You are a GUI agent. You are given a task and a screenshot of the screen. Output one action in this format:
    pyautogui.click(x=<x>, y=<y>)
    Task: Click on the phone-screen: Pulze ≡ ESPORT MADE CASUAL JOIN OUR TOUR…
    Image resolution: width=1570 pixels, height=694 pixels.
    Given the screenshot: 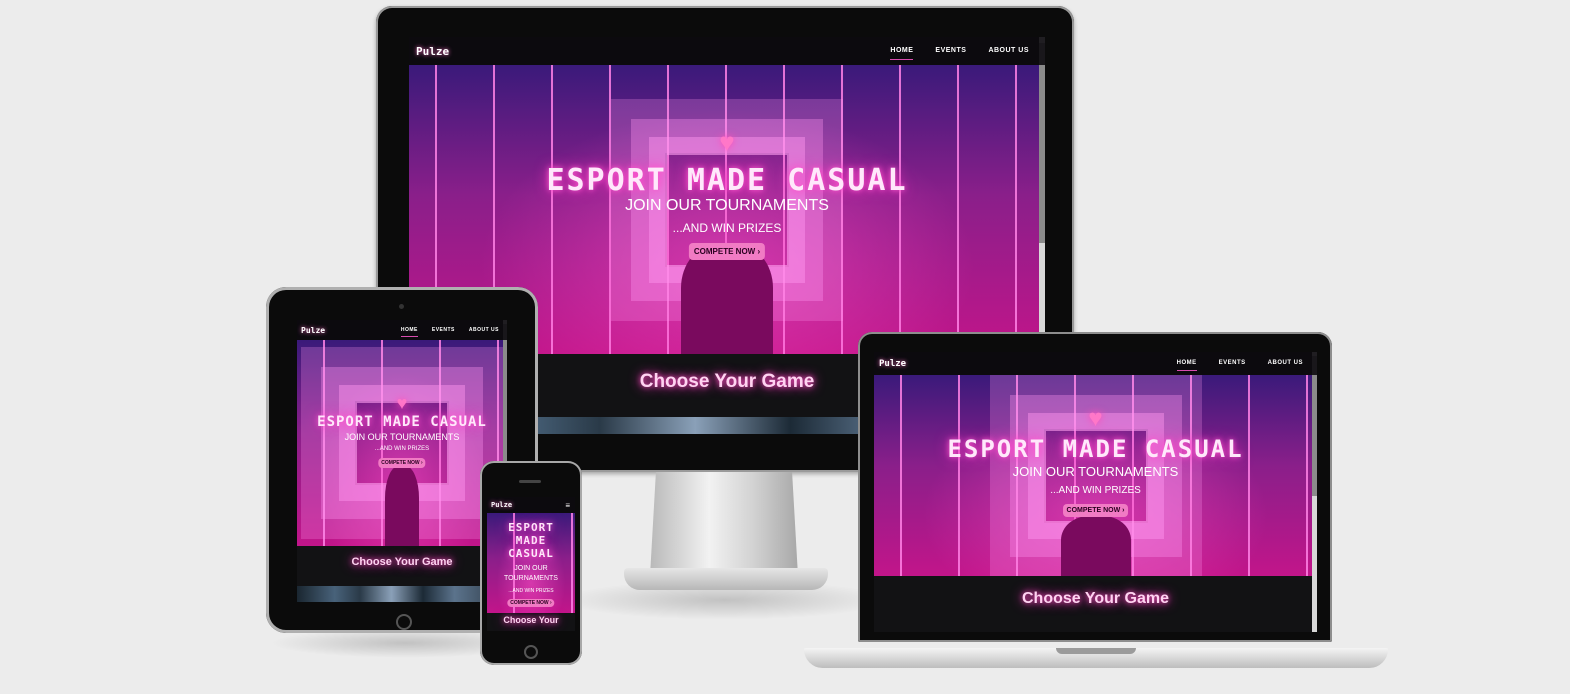 What is the action you would take?
    pyautogui.click(x=531, y=564)
    